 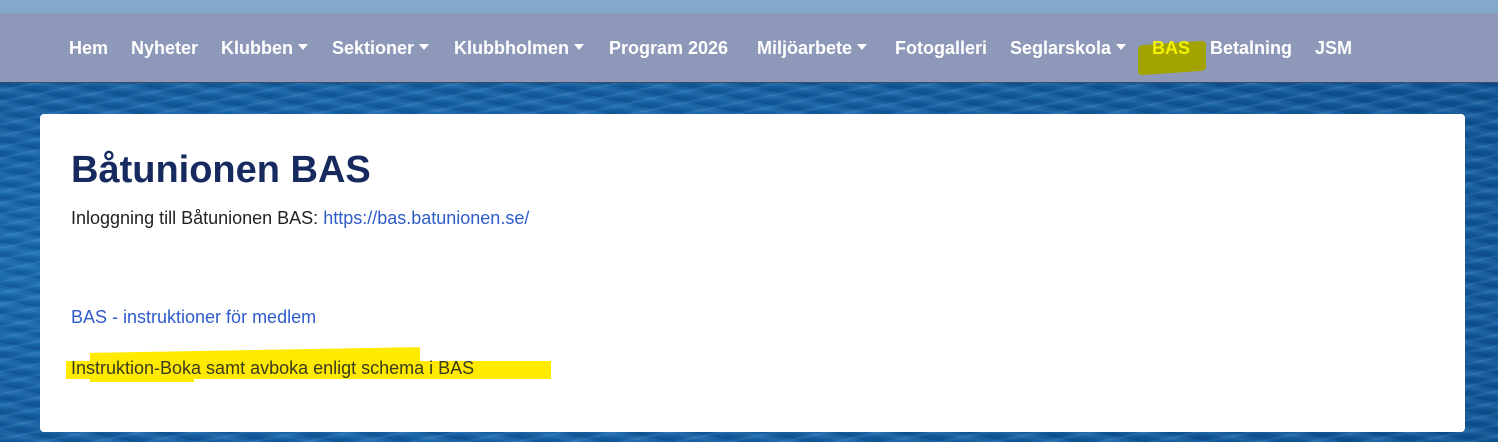 I want to click on instructions-link: BAS - instruktioner för medlem, so click(x=193, y=317).